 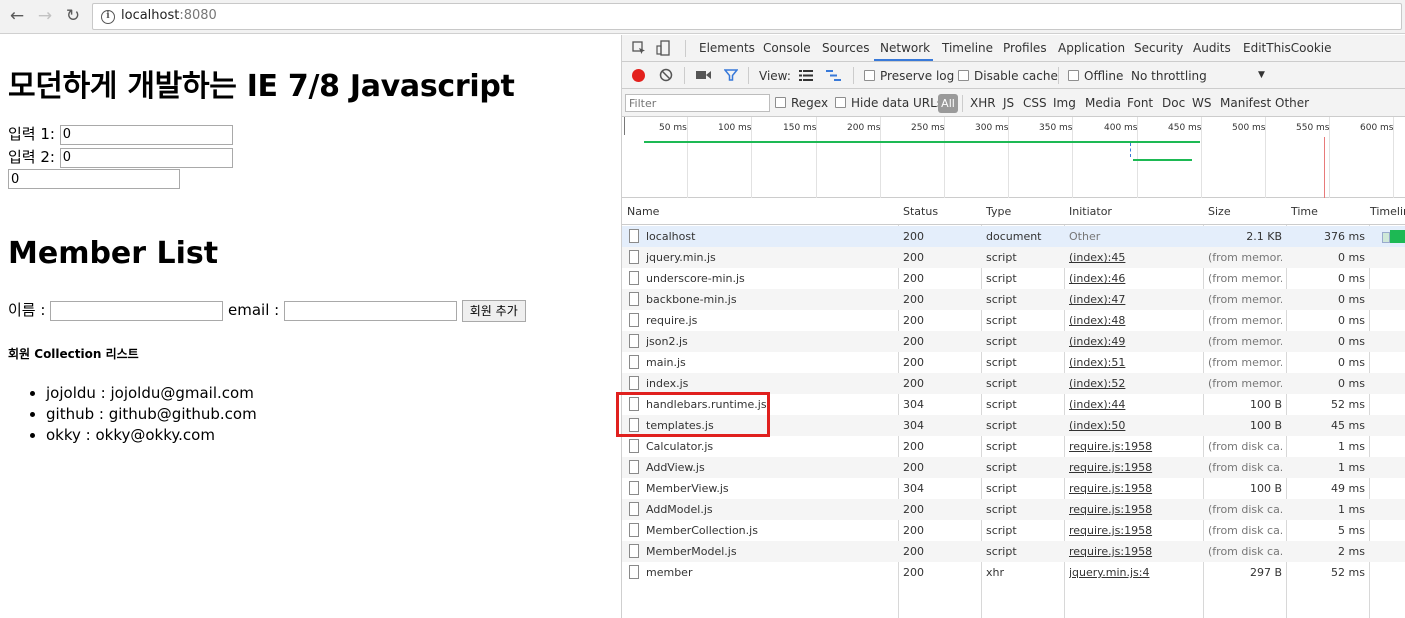 What do you see at coordinates (731, 75) in the screenshot?
I see `filter-icon` at bounding box center [731, 75].